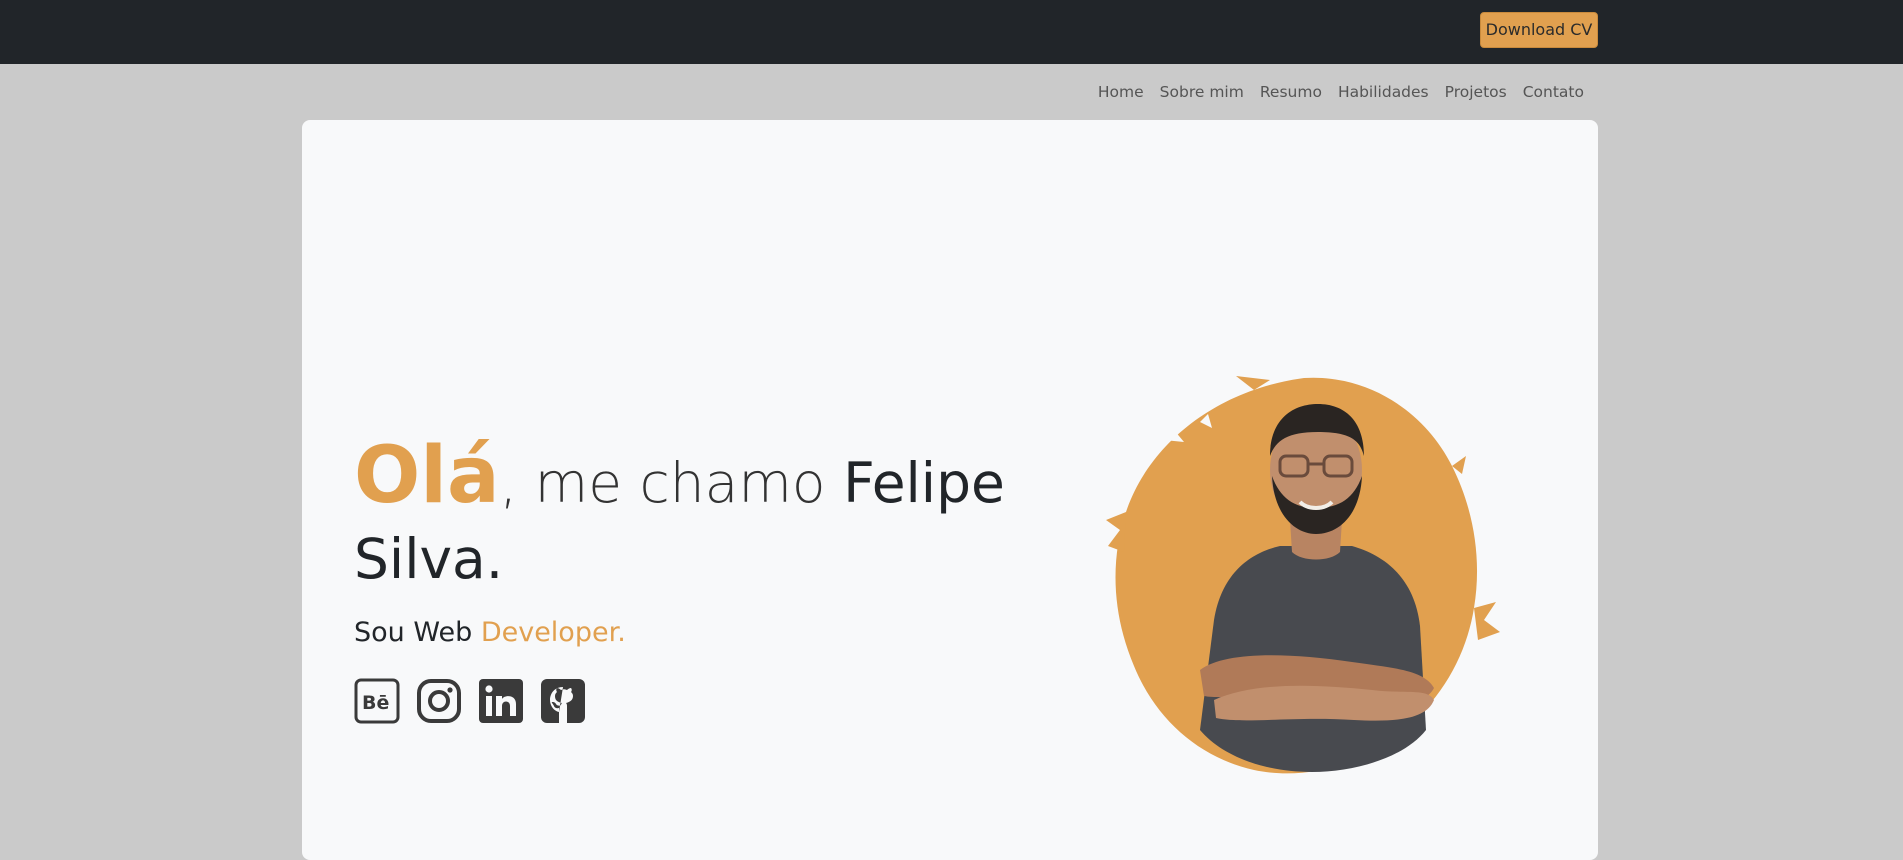 This screenshot has width=1903, height=860. What do you see at coordinates (563, 701) in the screenshot?
I see `github-icon` at bounding box center [563, 701].